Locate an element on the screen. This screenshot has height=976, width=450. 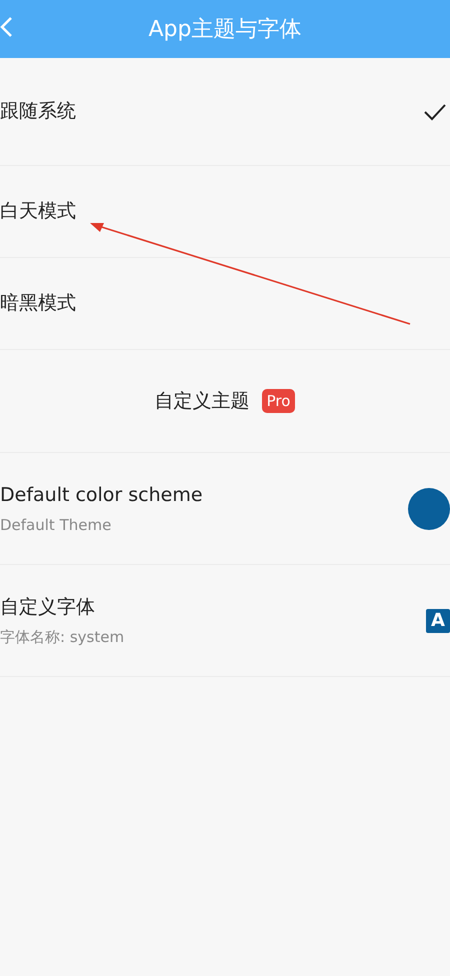
screen-title: App主题与字体 is located at coordinates (225, 30).